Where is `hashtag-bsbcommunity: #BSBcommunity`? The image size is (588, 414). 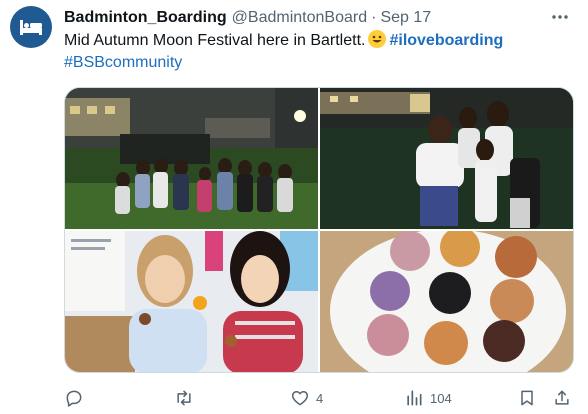
hashtag-bsbcommunity: #BSBcommunity is located at coordinates (123, 62).